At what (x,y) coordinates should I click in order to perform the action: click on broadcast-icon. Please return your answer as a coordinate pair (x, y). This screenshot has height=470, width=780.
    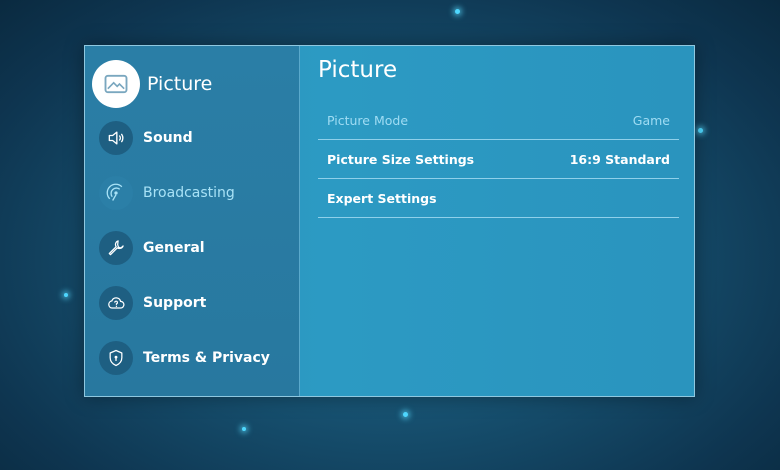
    Looking at the image, I should click on (116, 193).